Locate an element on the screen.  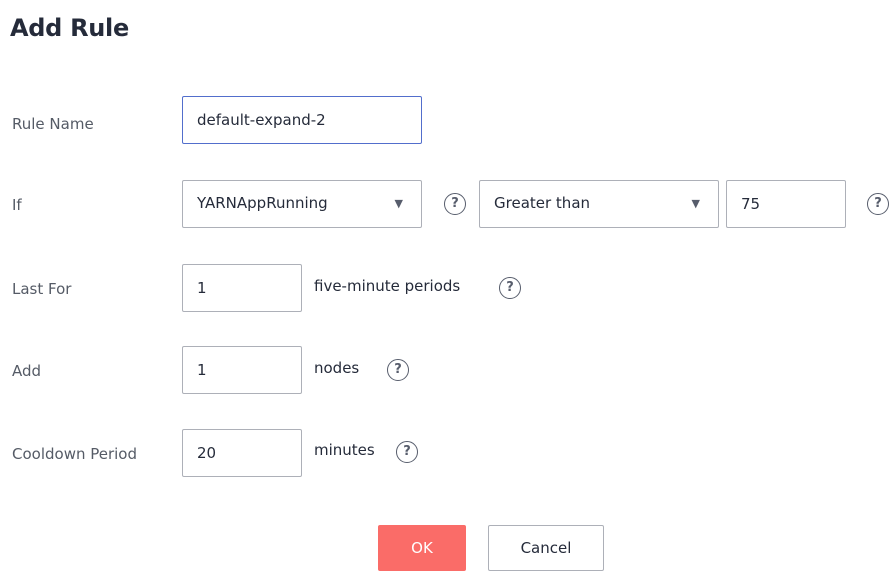
metric-select: YARNAppRunning ▼ is located at coordinates (302, 204).